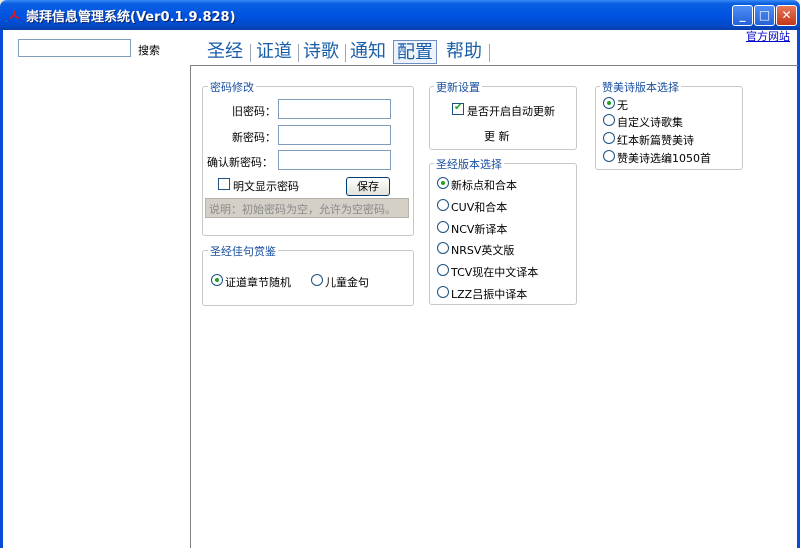 This screenshot has width=800, height=548. I want to click on update-group-title: 更新设置, so click(458, 87).